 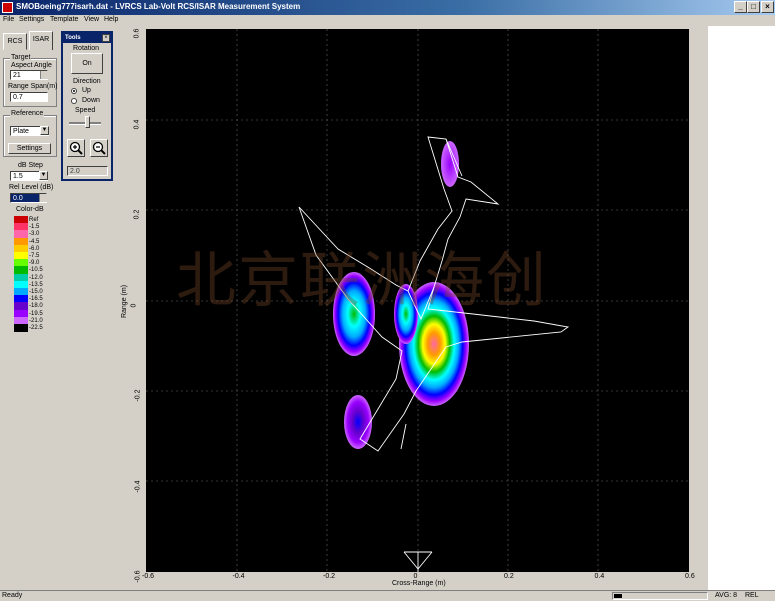 I want to click on legend-label: -4.5, so click(x=34, y=241).